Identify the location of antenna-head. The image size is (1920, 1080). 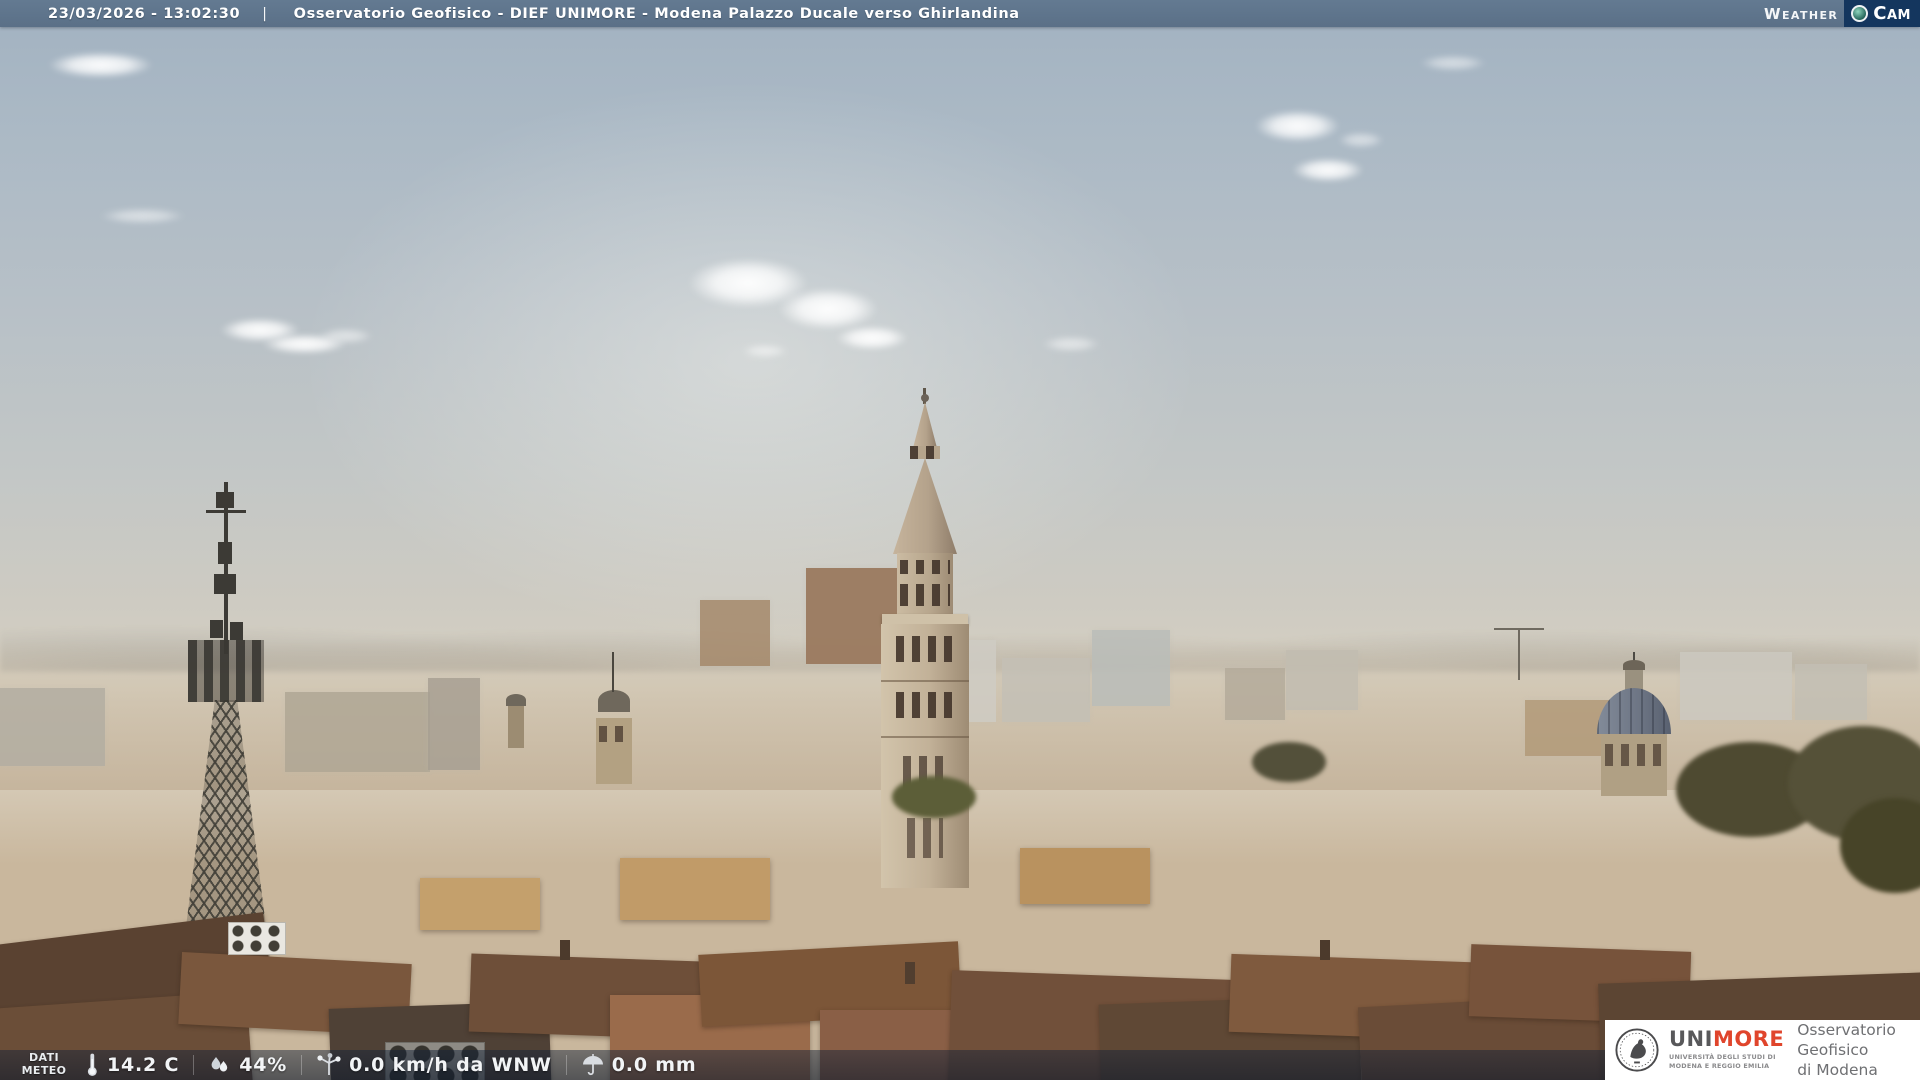
(226, 671).